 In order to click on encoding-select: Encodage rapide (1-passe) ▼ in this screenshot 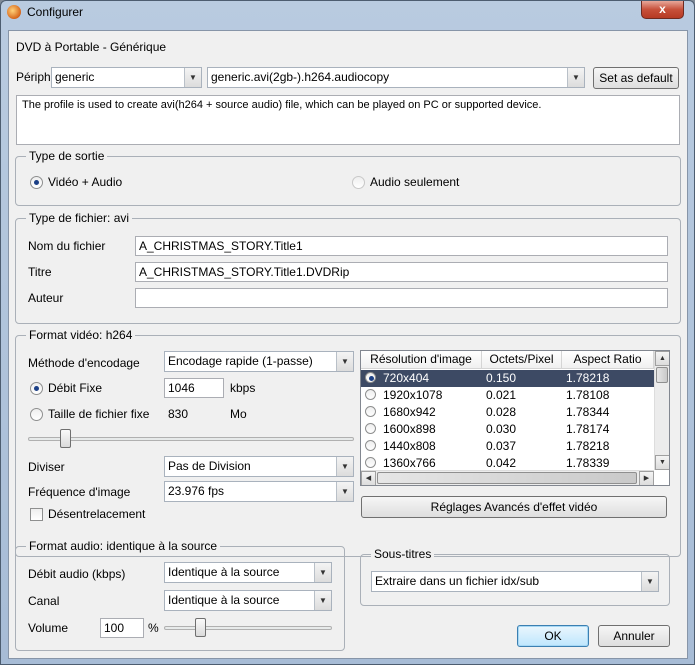, I will do `click(259, 361)`.